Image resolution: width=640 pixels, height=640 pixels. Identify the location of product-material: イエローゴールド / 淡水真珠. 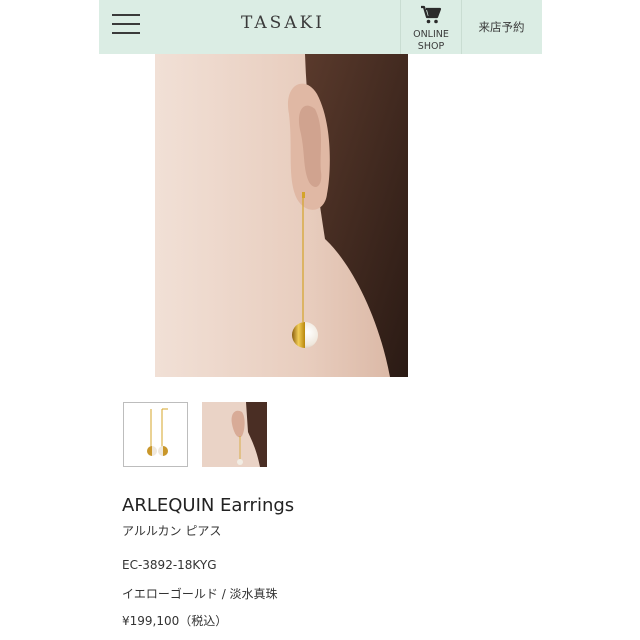
(200, 594).